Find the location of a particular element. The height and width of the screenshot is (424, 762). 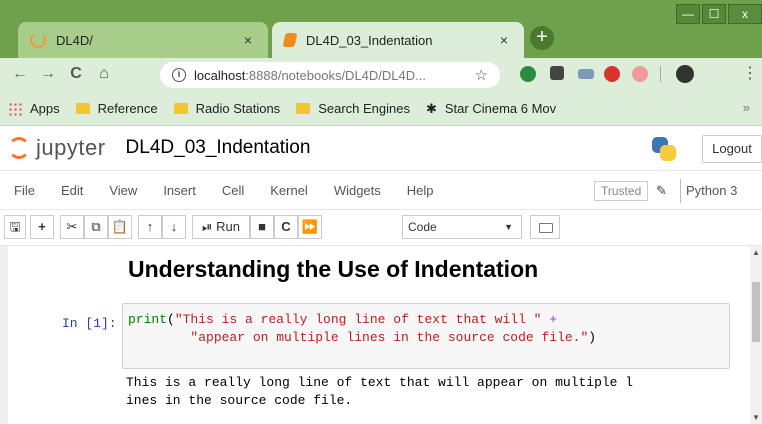

jupyter-logo-text: jupyter is located at coordinates (71, 148).